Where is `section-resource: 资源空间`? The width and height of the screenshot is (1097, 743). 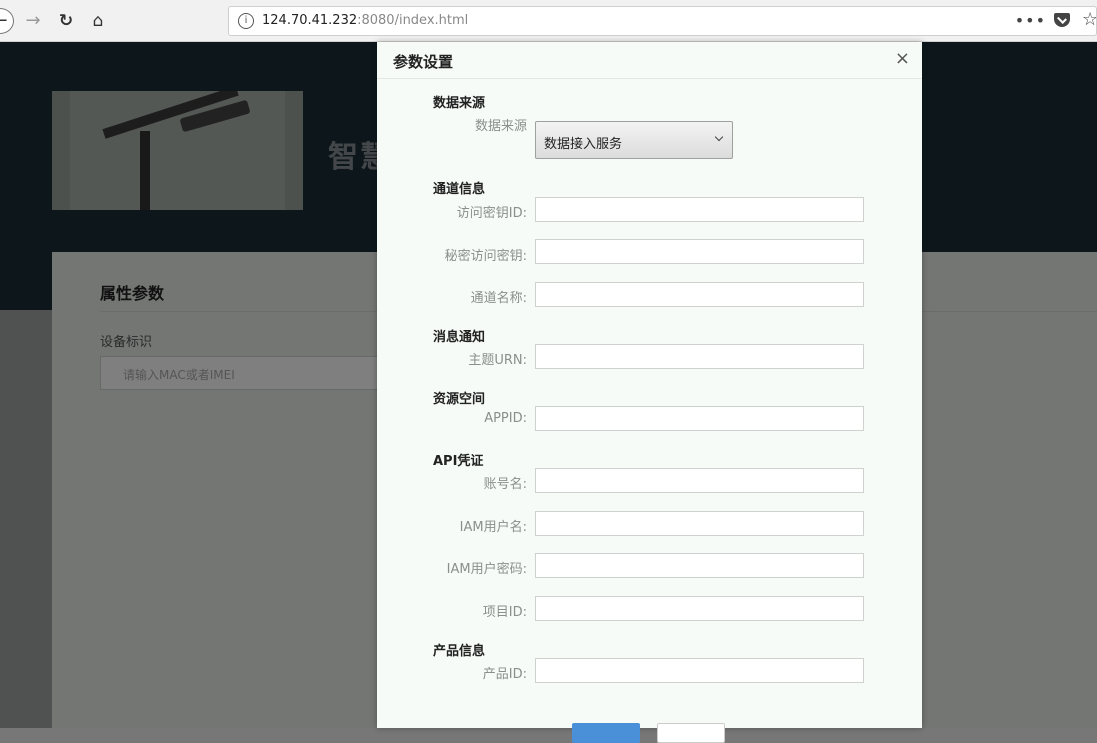 section-resource: 资源空间 is located at coordinates (459, 399).